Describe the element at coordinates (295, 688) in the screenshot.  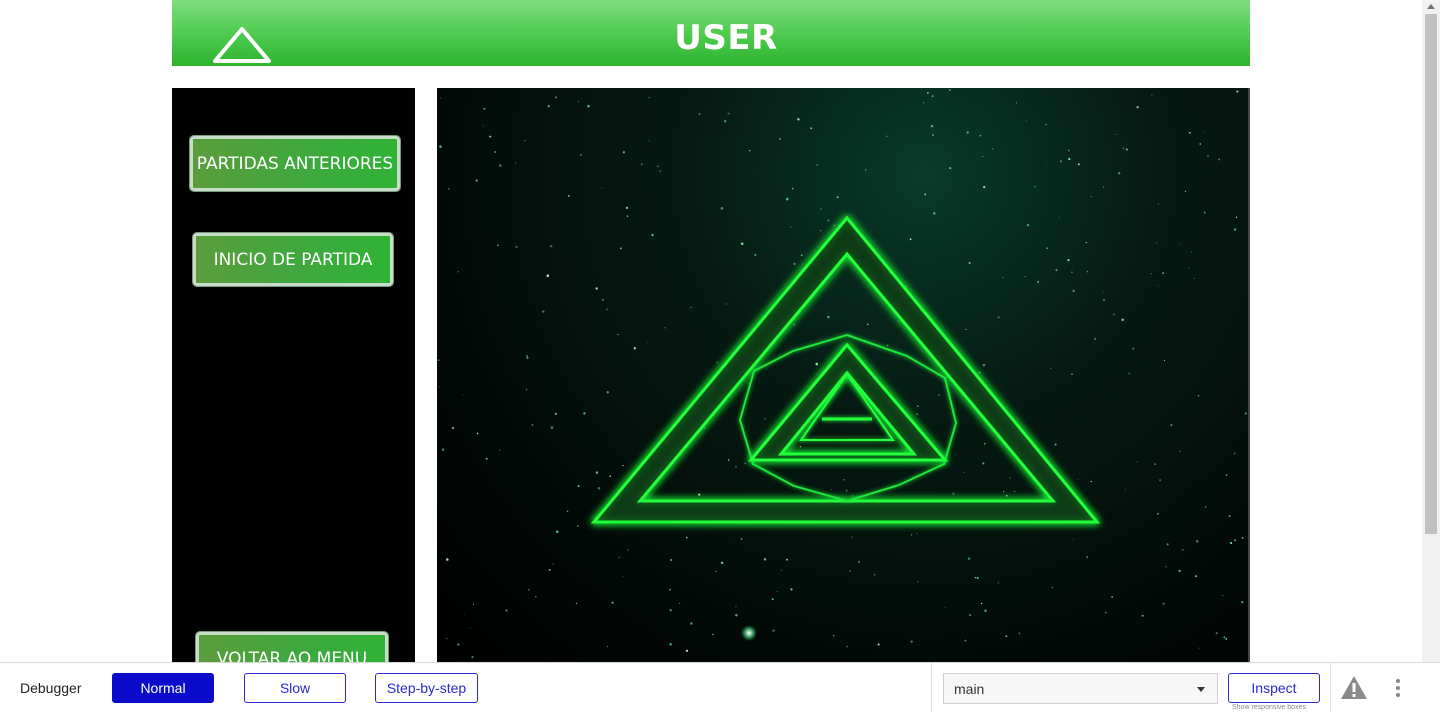
I see `mode-slow-button: Slow` at that location.